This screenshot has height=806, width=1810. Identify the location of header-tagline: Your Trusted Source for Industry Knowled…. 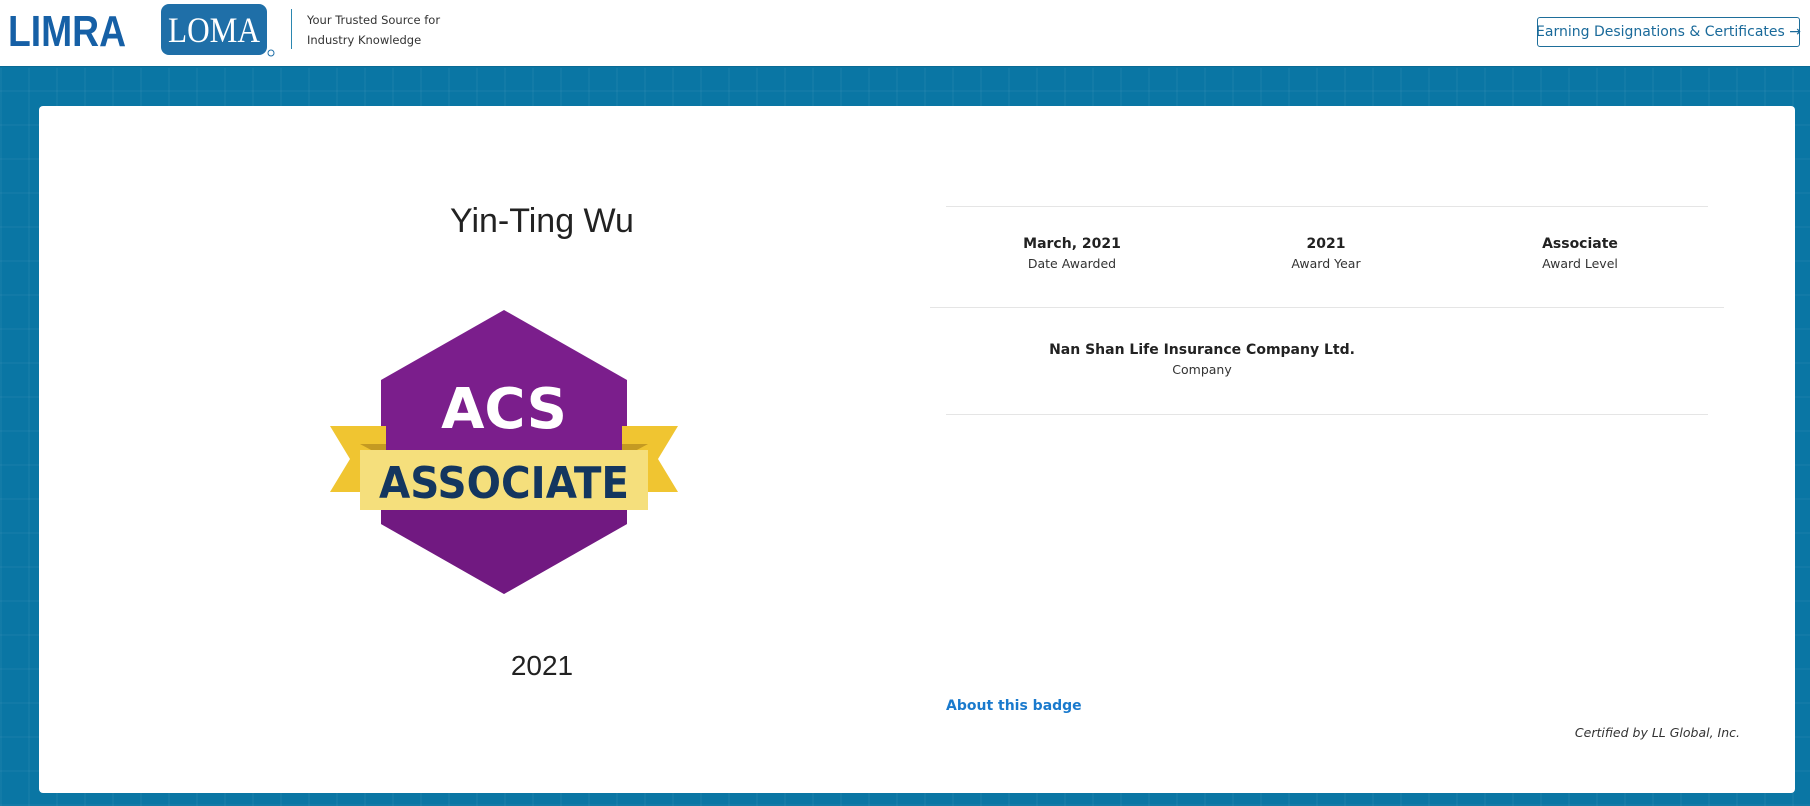
(374, 30).